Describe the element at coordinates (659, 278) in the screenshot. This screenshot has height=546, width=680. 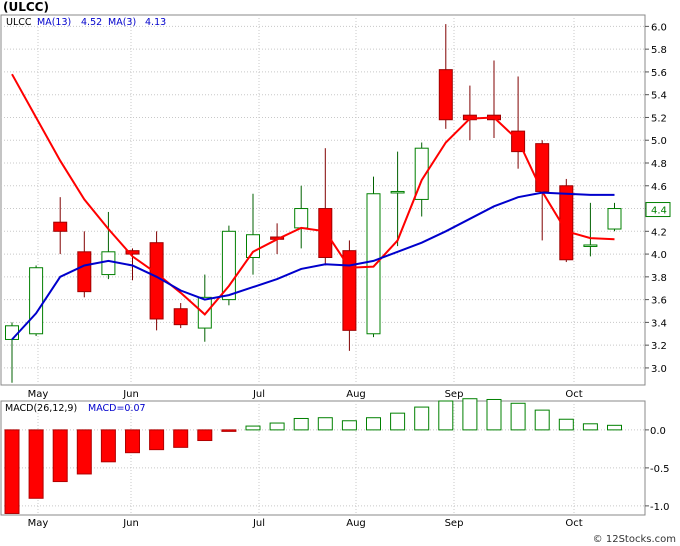
I see `price-y-tick-label: 3.8` at that location.